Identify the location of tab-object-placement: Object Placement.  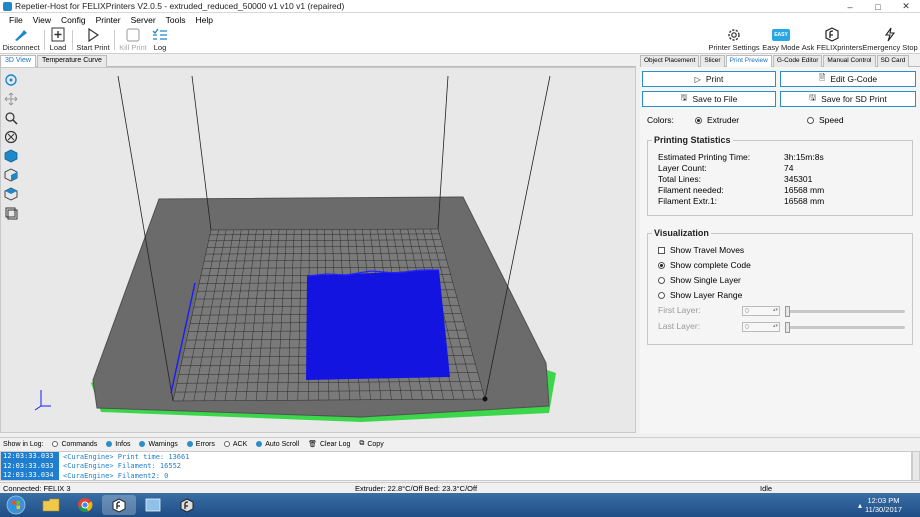
(670, 61).